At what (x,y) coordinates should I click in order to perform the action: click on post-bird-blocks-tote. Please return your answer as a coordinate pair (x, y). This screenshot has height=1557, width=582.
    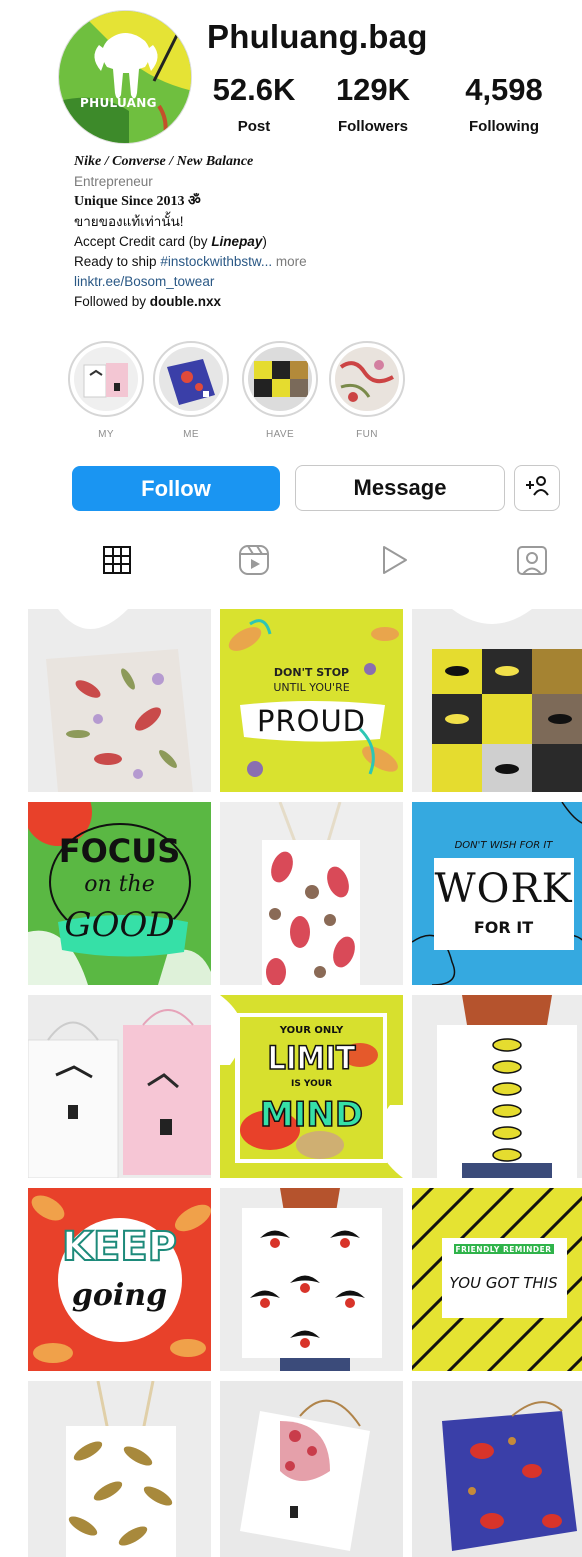
    Looking at the image, I should click on (497, 700).